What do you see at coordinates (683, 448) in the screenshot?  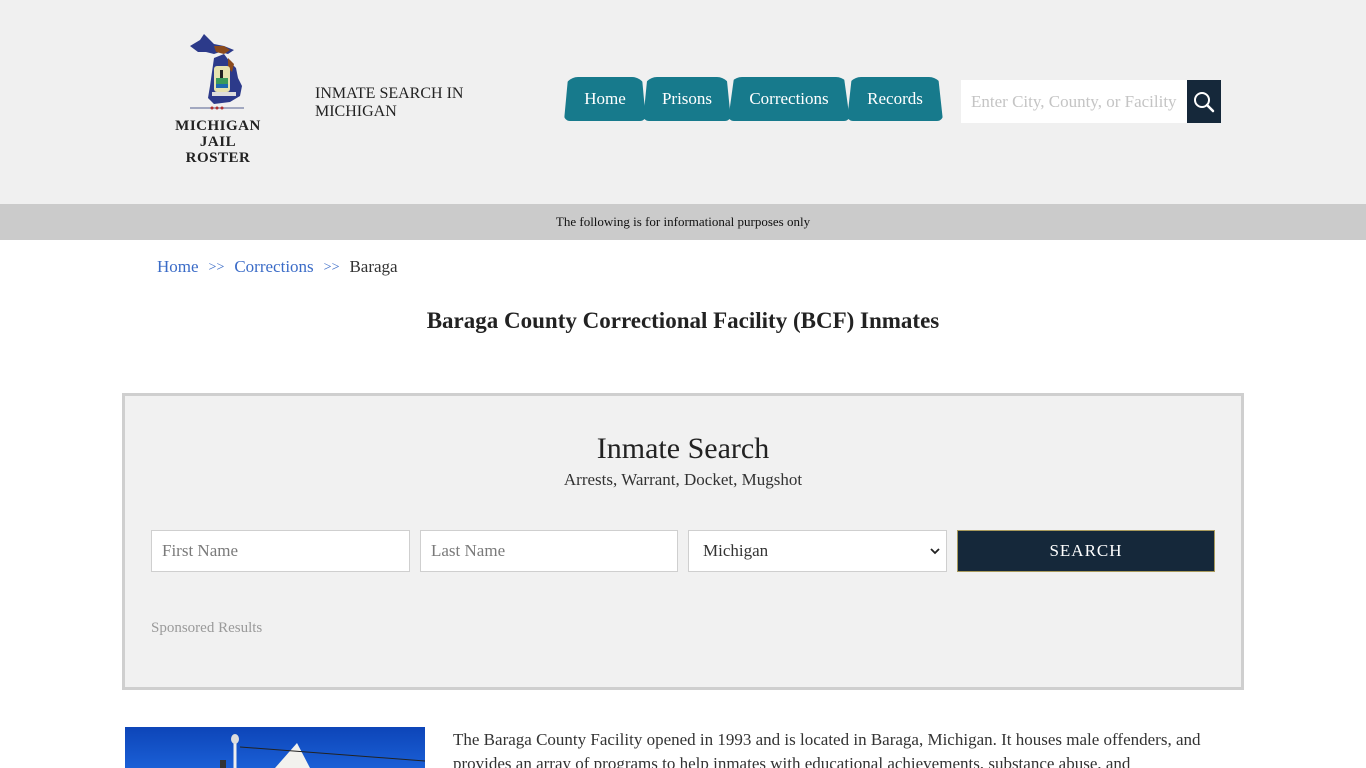 I see `inmate-search-title: Inmate Search` at bounding box center [683, 448].